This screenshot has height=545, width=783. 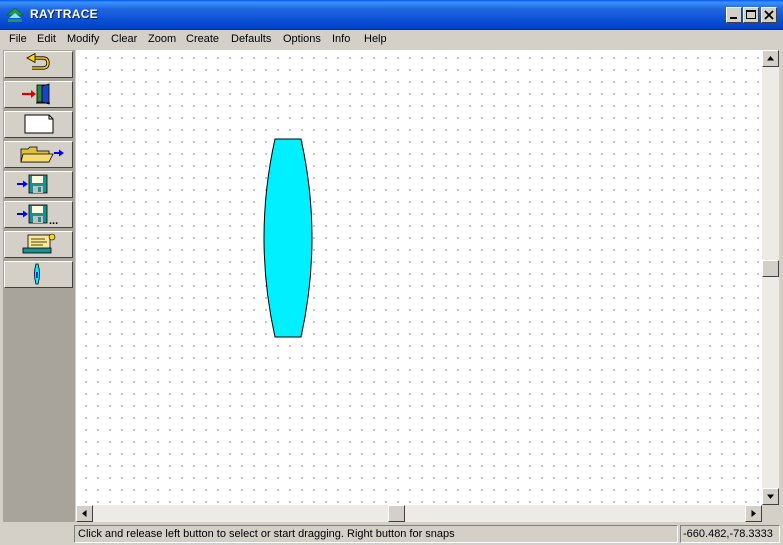 I want to click on print-button, so click(x=38, y=244).